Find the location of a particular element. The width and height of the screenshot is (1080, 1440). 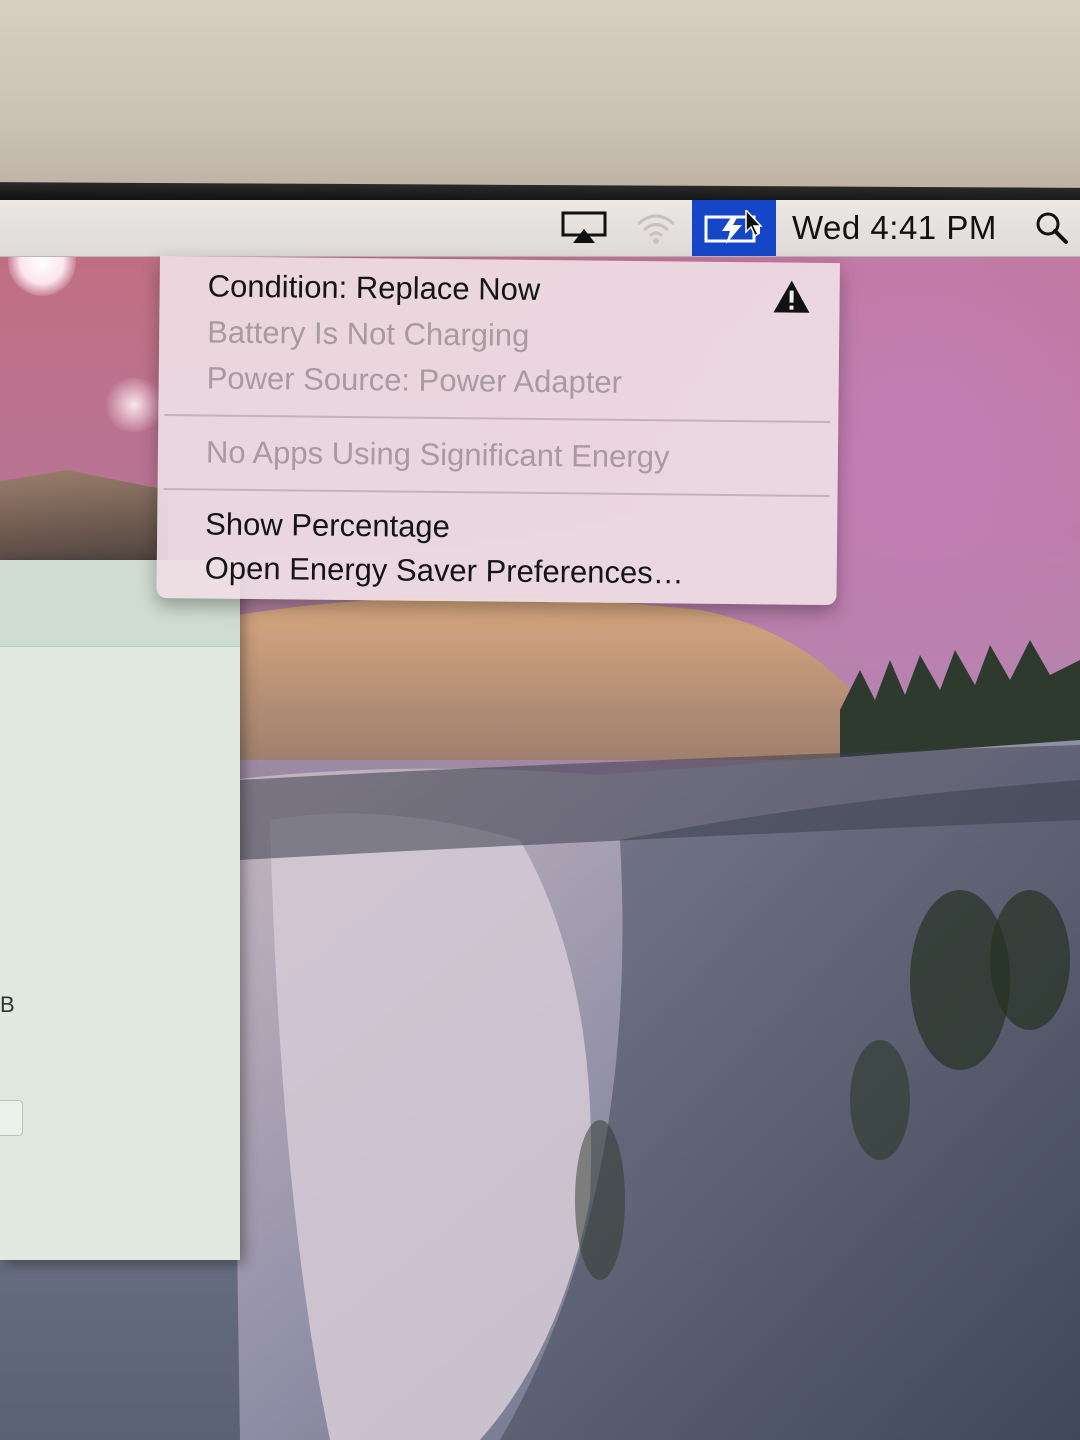

battery-status: Battery Is Not Charging is located at coordinates (368, 333).